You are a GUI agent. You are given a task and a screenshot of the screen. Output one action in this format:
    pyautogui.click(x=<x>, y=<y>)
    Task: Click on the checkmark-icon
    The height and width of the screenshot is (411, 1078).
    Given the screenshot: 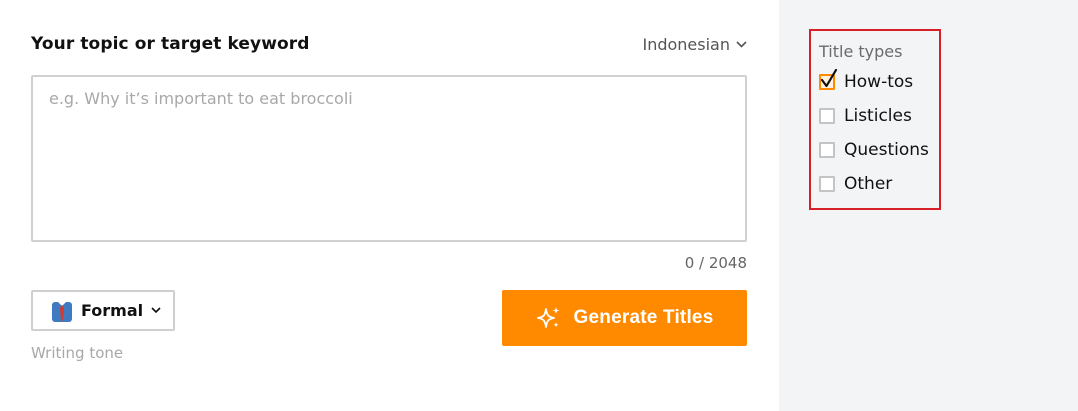 What is the action you would take?
    pyautogui.click(x=829, y=78)
    